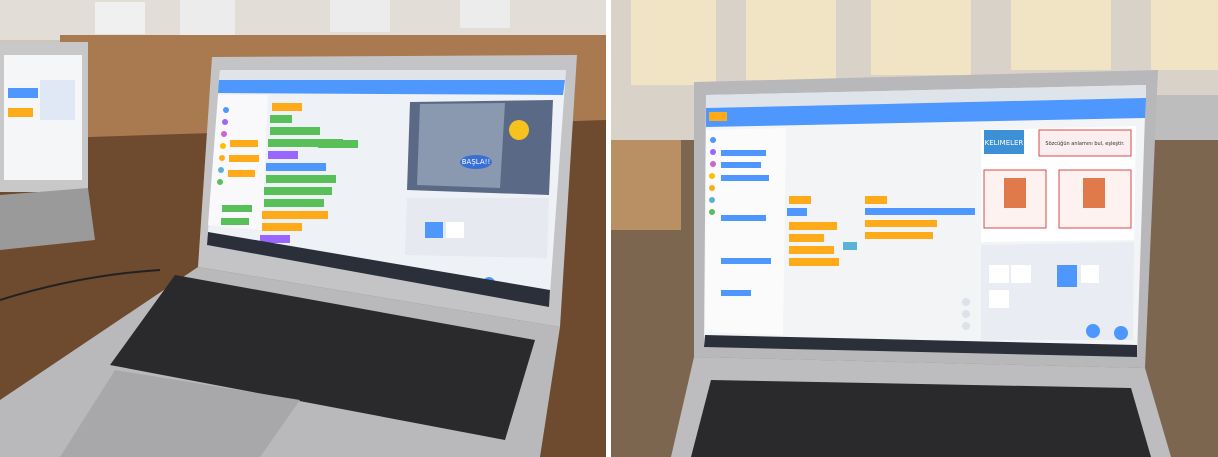  What do you see at coordinates (1067, 276) in the screenshot?
I see `sprite-thumbnail-selected` at bounding box center [1067, 276].